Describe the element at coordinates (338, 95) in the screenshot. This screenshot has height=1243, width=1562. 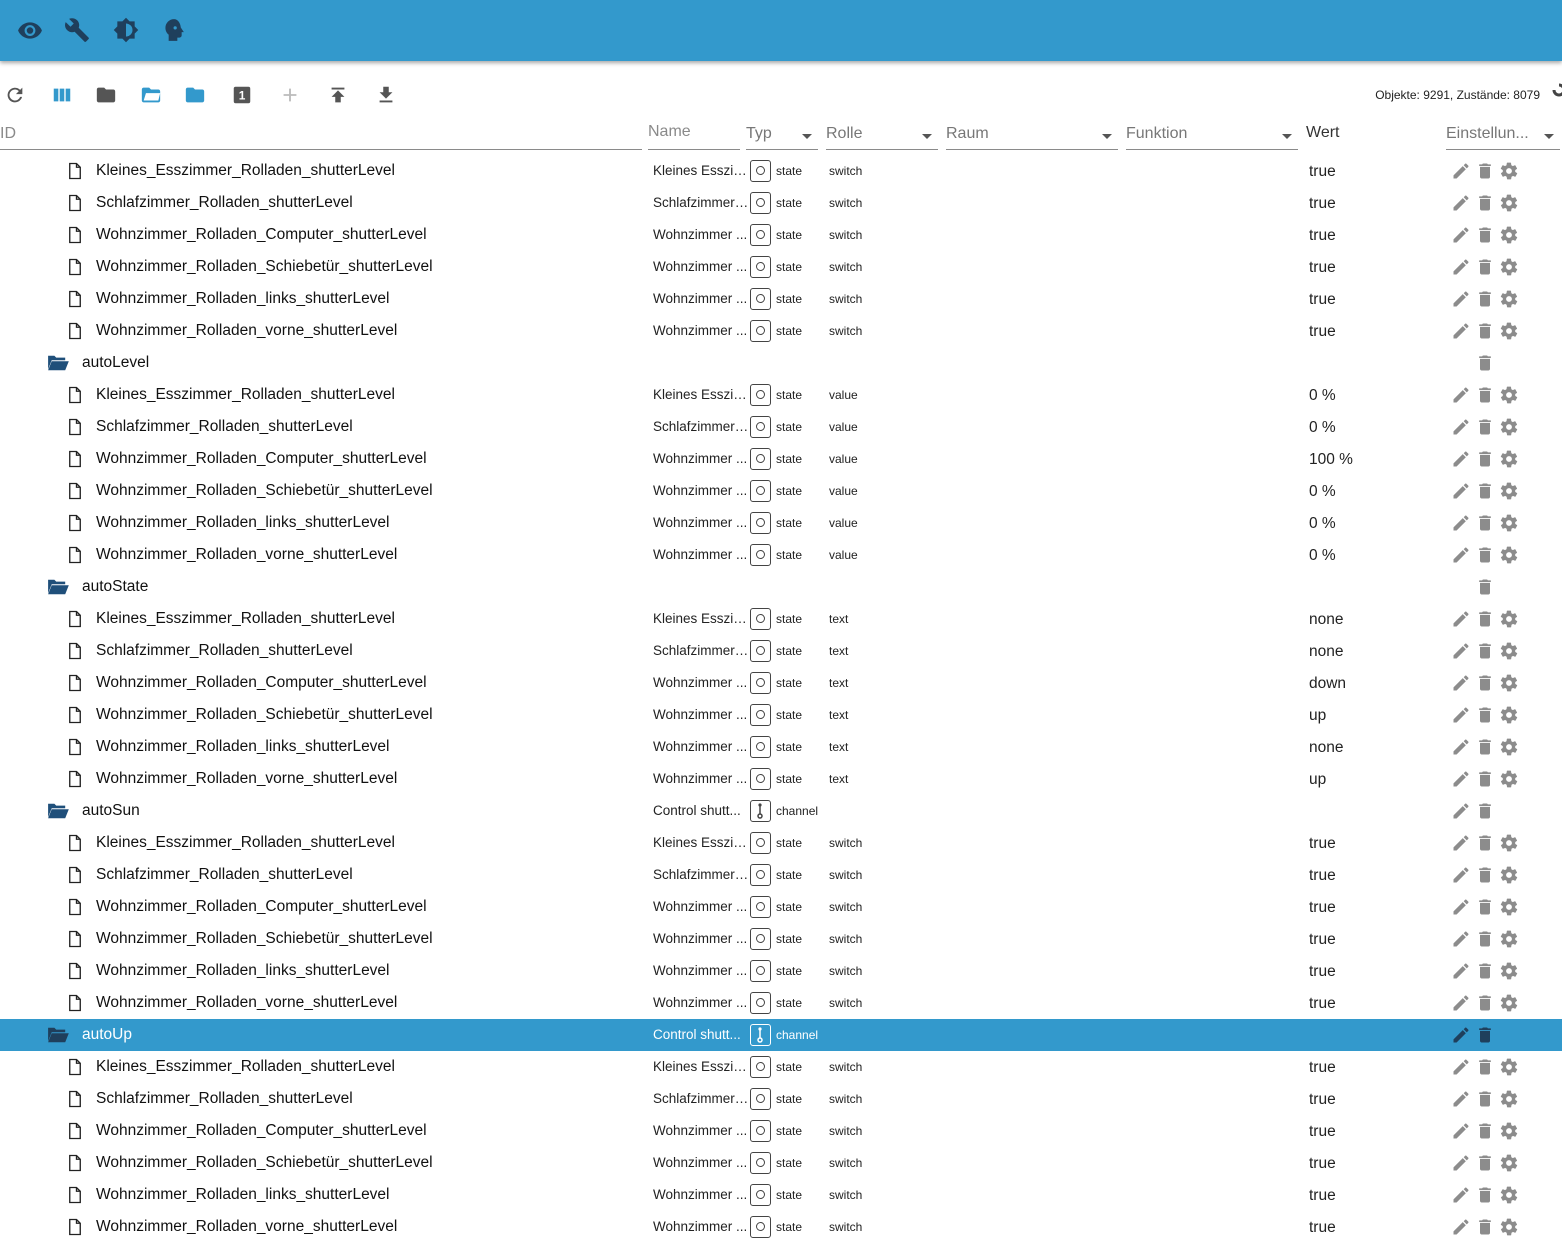
I see `upload-icon` at that location.